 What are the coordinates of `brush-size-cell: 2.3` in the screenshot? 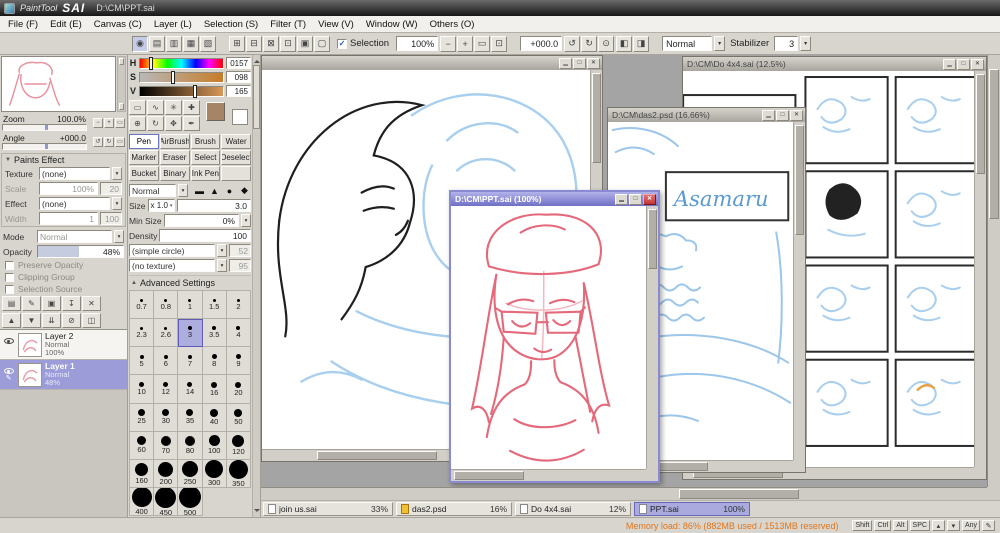 It's located at (142, 333).